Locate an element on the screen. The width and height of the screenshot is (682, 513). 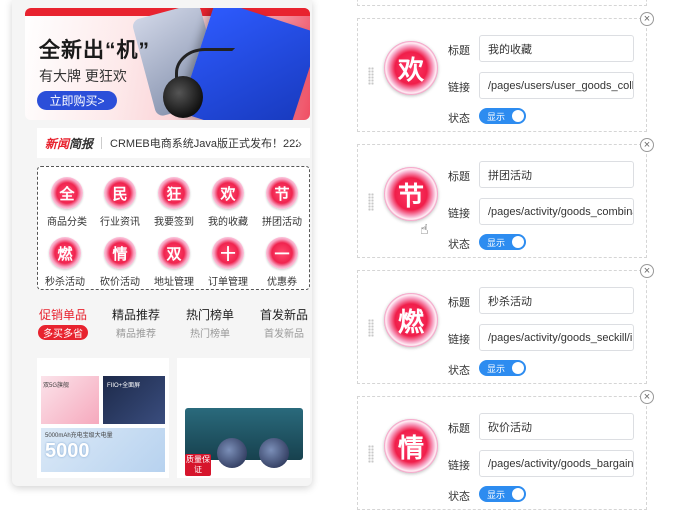
link-input: /pages/activity/goods_seckill/index is located at coordinates (556, 337).